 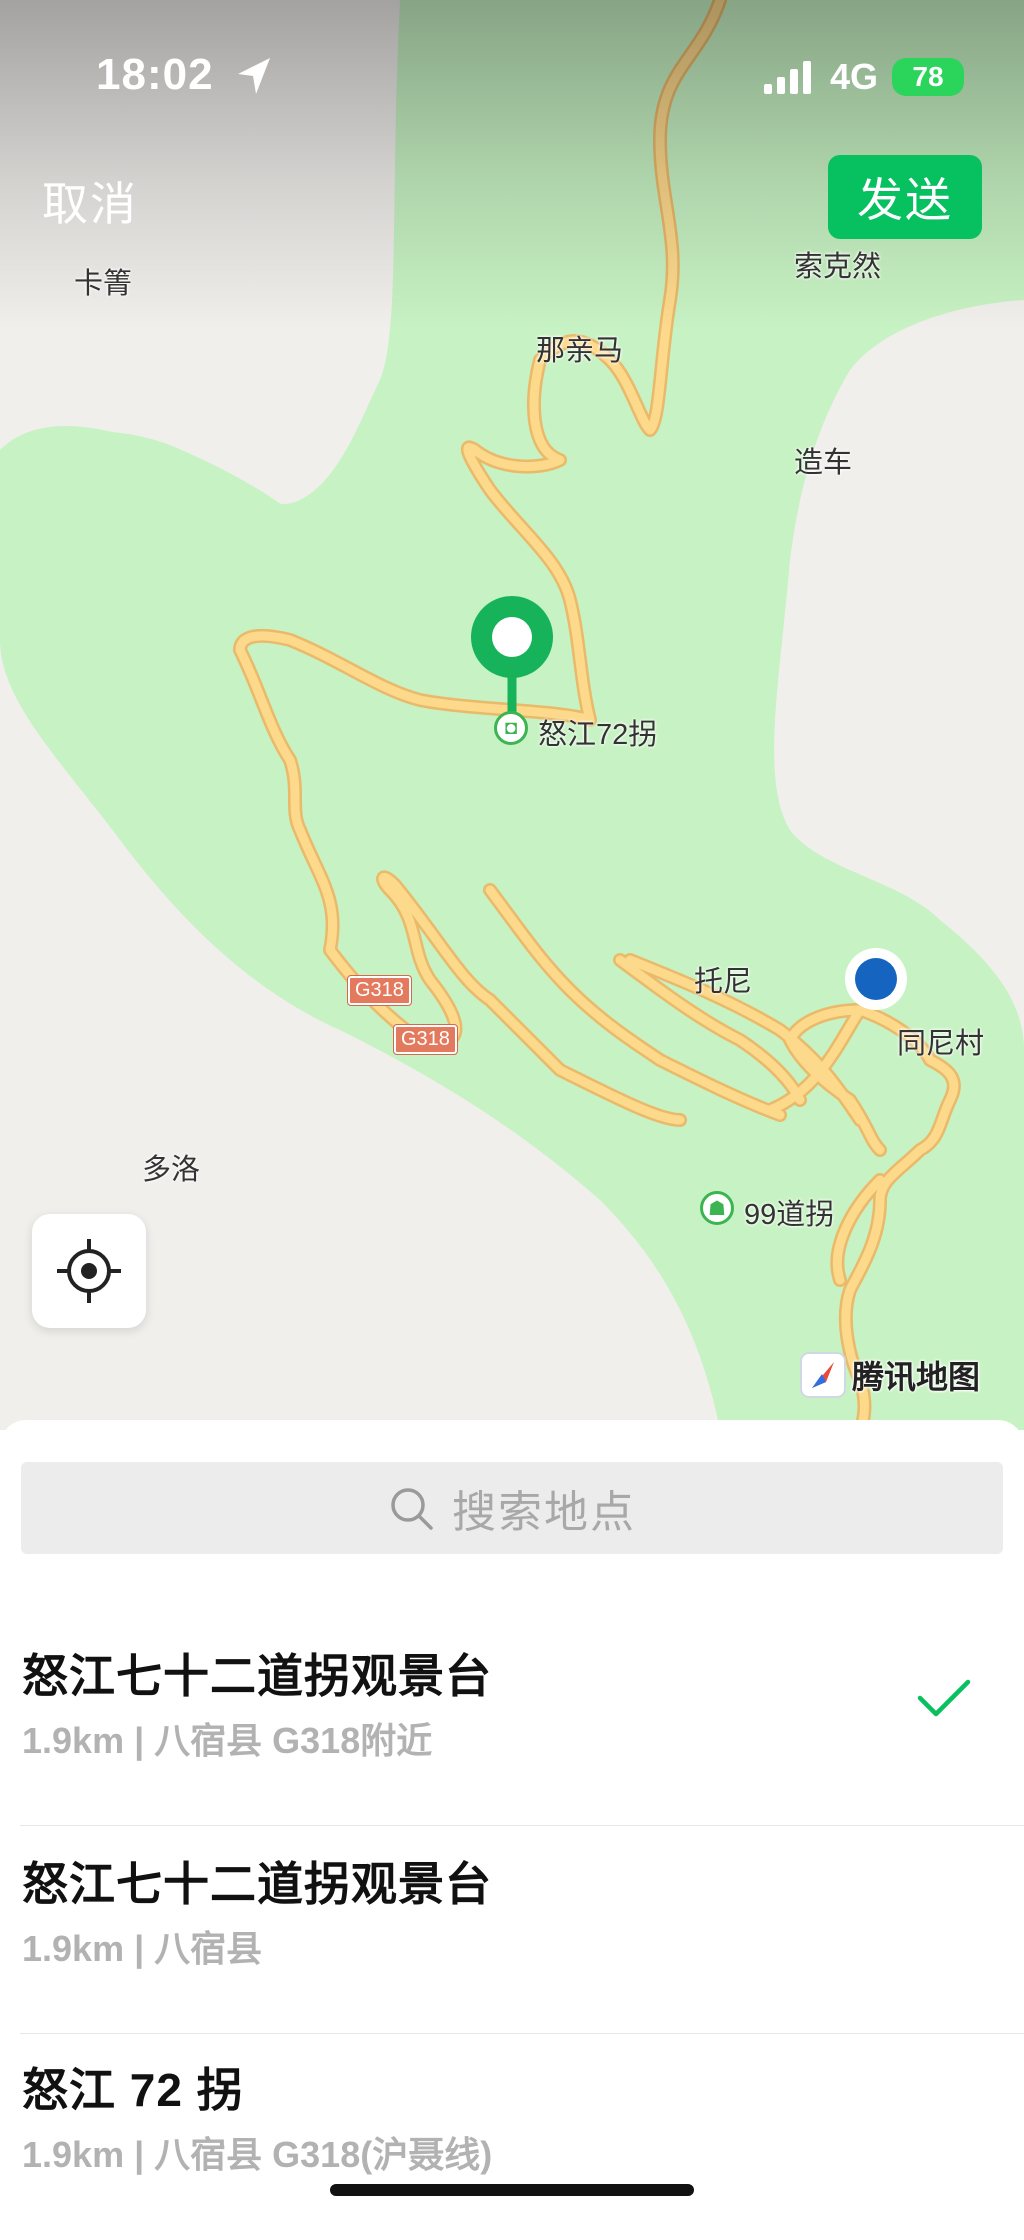 What do you see at coordinates (717, 1208) in the screenshot?
I see `scenic-poi-icon: ☗` at bounding box center [717, 1208].